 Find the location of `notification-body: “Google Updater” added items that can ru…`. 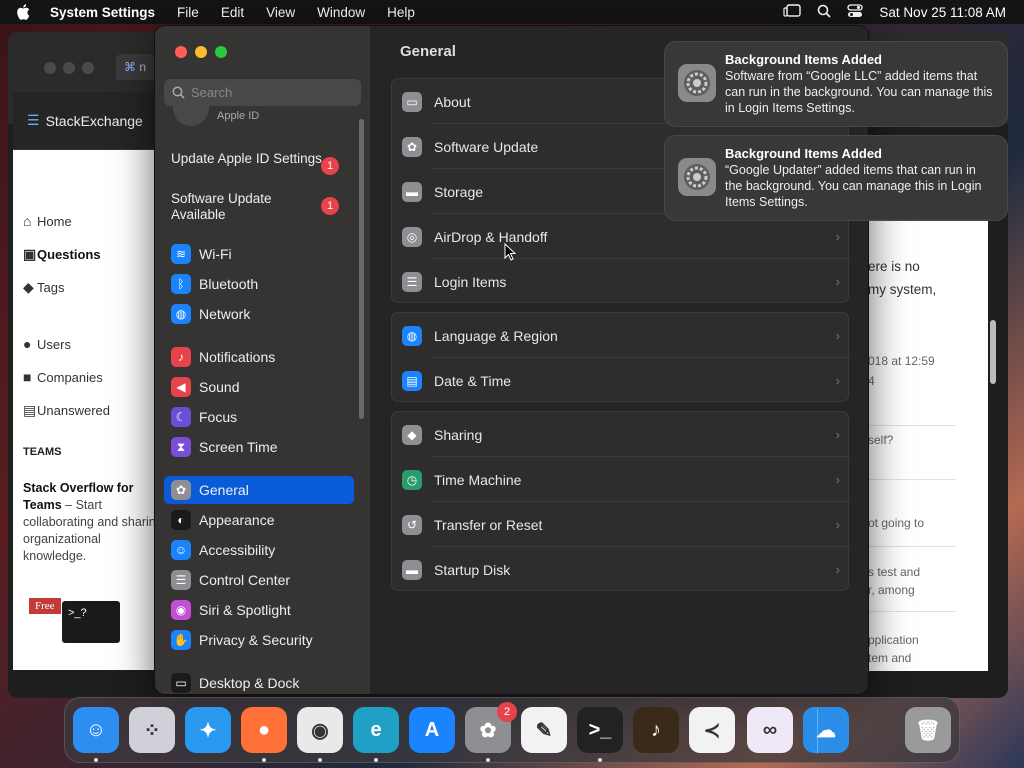

notification-body: “Google Updater” added items that can ru… is located at coordinates (853, 186).